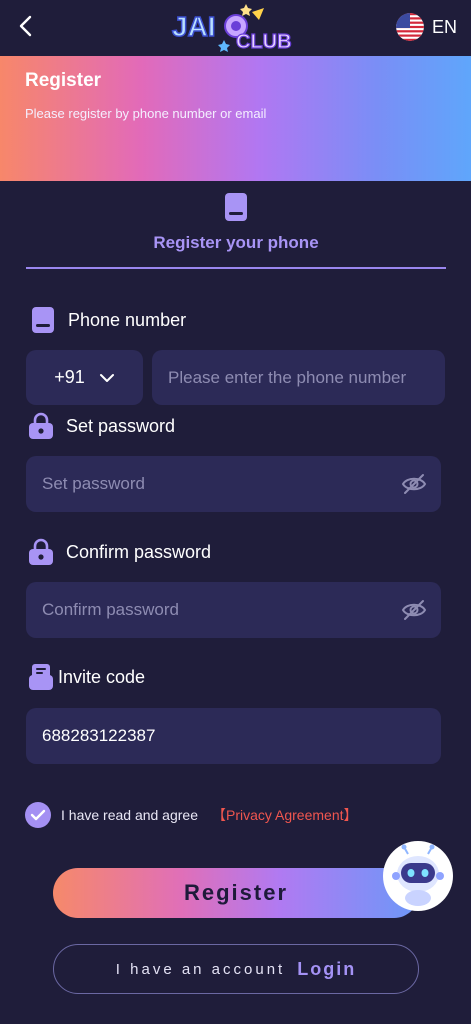 This screenshot has width=471, height=1024. Describe the element at coordinates (41, 677) in the screenshot. I see `invite-icon` at that location.